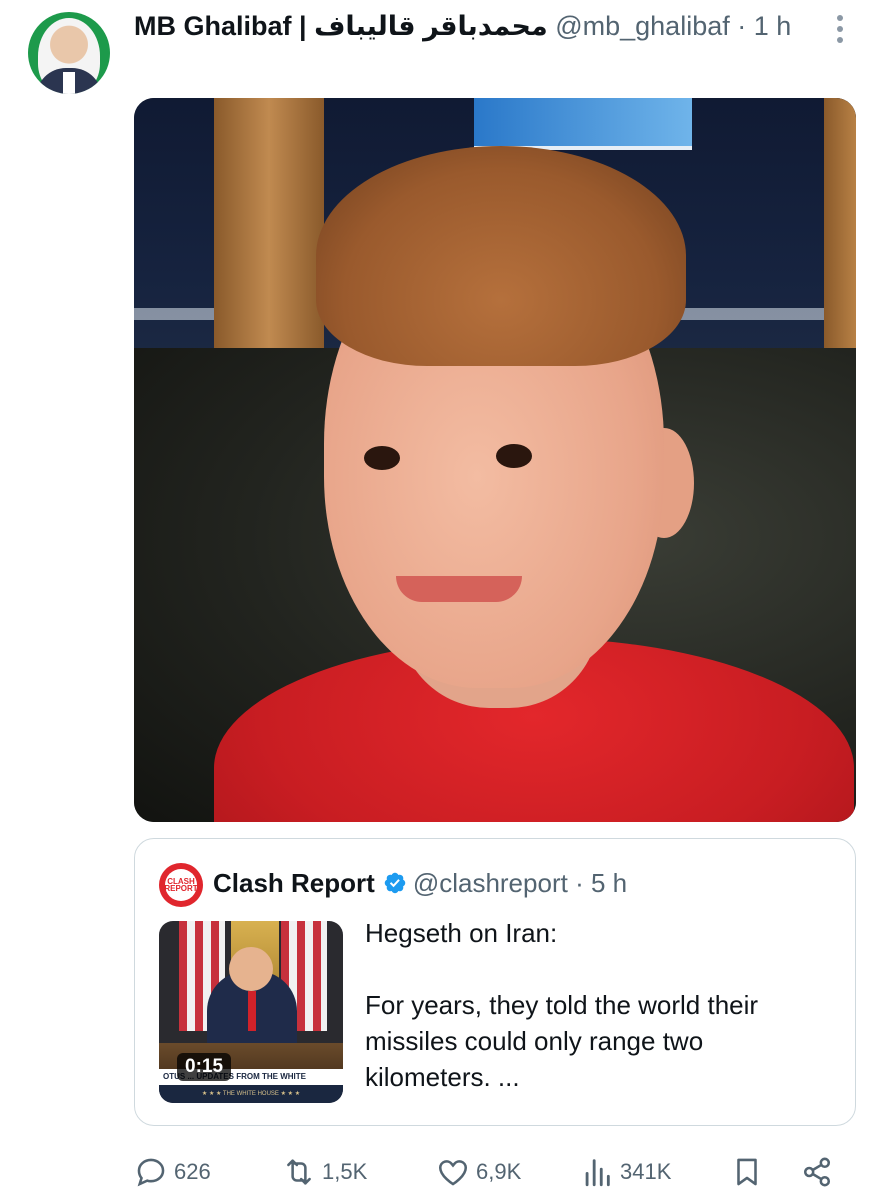 The width and height of the screenshot is (883, 1200). I want to click on reply-icon, so click(151, 1172).